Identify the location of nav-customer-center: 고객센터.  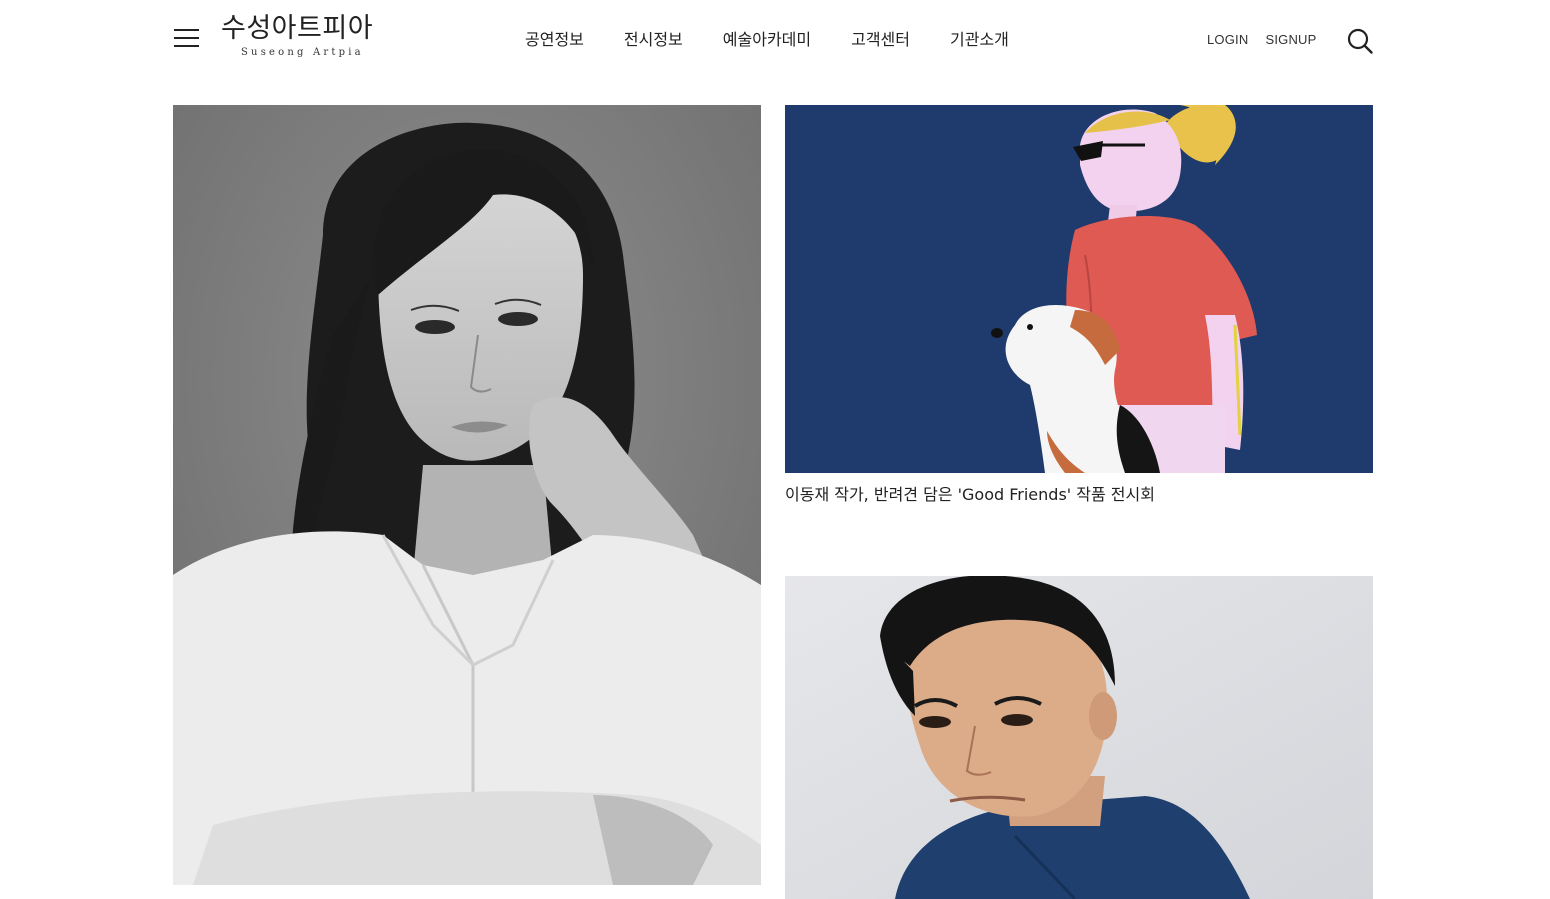
(880, 40).